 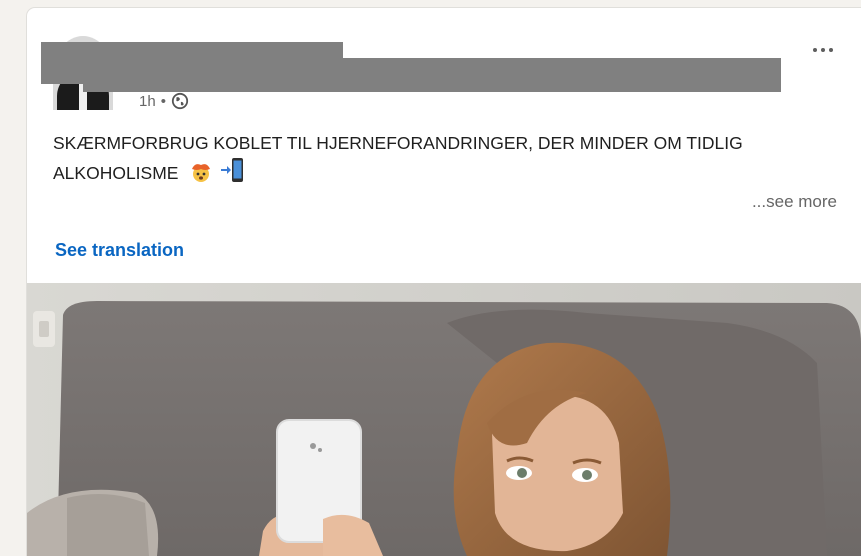 I want to click on ellipsis-icon, so click(x=815, y=50).